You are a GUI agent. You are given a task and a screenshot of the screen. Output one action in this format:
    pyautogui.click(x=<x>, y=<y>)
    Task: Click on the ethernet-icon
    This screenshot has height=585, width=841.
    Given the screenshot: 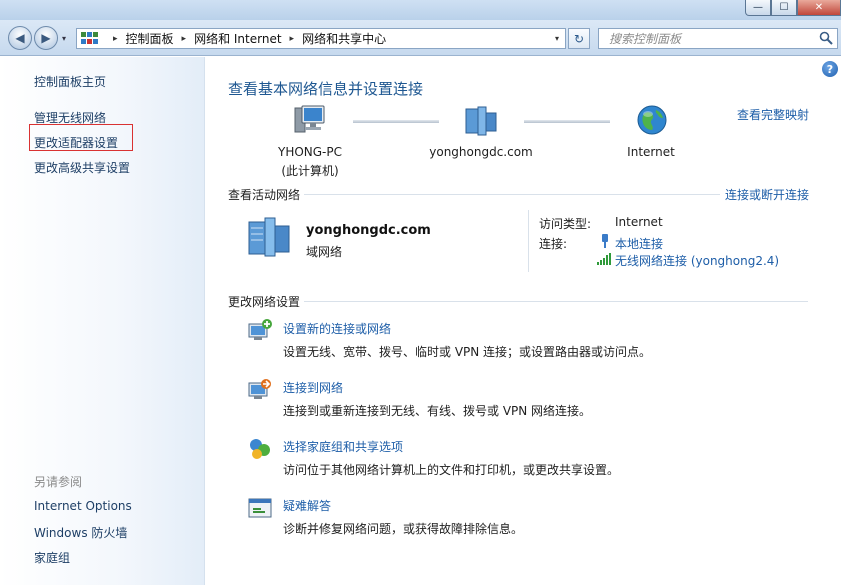 What is the action you would take?
    pyautogui.click(x=605, y=241)
    